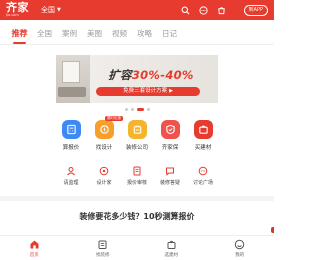  I want to click on bottom-navigation: 首页 找装修 选建材 我的, so click(137, 247).